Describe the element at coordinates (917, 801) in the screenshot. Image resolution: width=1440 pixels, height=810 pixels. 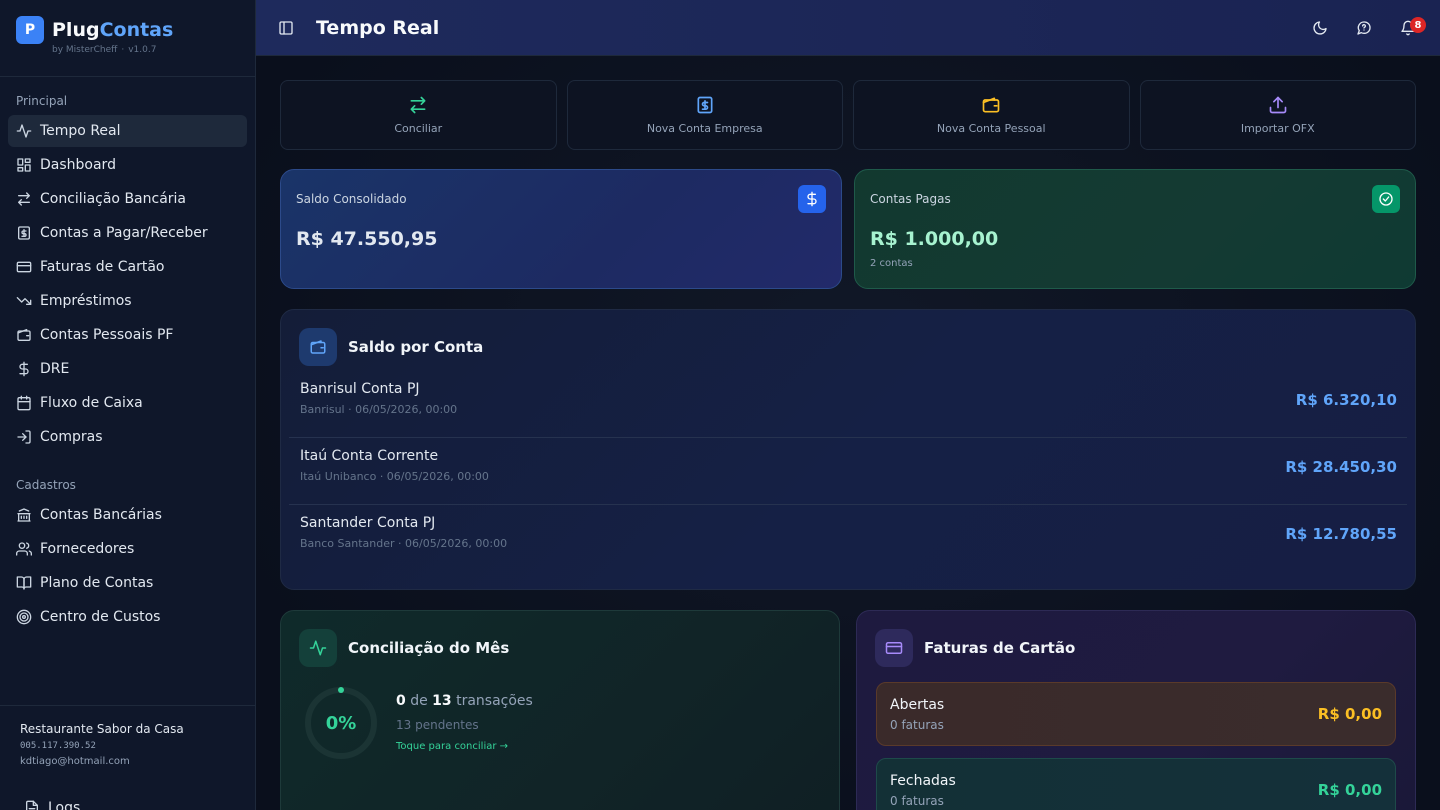
I see `fatura-count: 0 faturas` at that location.